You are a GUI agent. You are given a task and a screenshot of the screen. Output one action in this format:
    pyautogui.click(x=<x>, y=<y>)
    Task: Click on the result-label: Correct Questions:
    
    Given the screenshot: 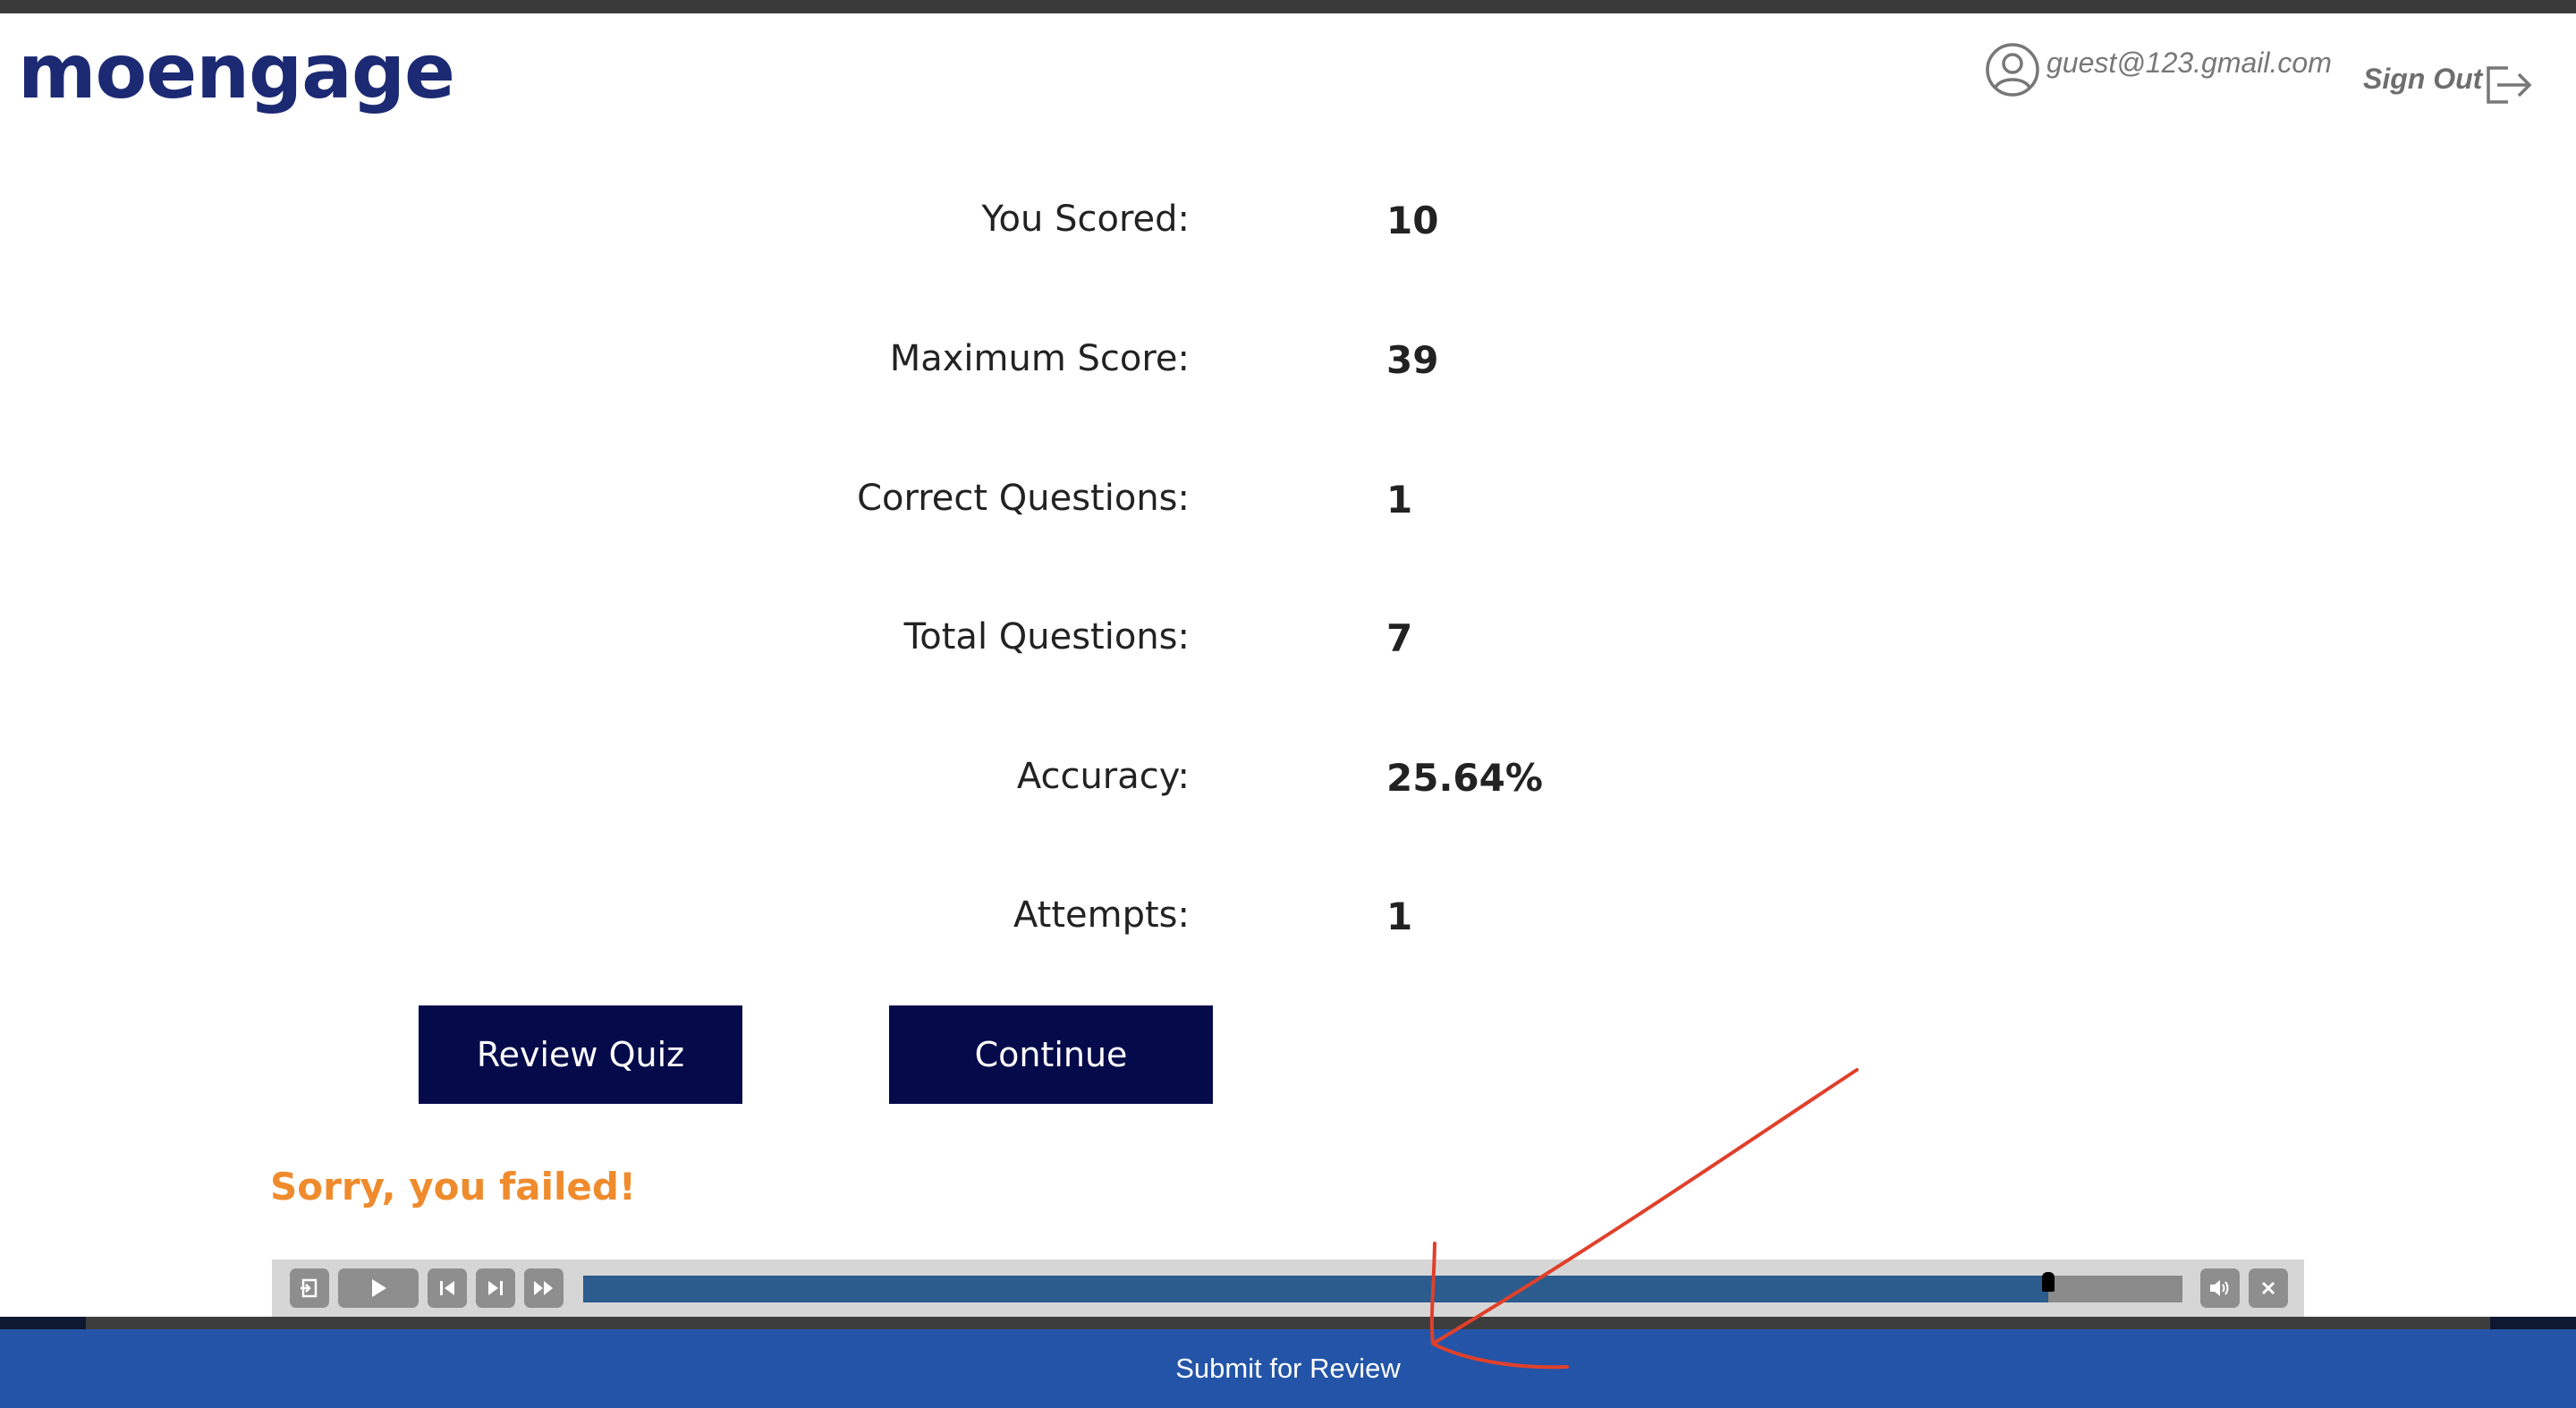 What is the action you would take?
    pyautogui.click(x=1023, y=498)
    